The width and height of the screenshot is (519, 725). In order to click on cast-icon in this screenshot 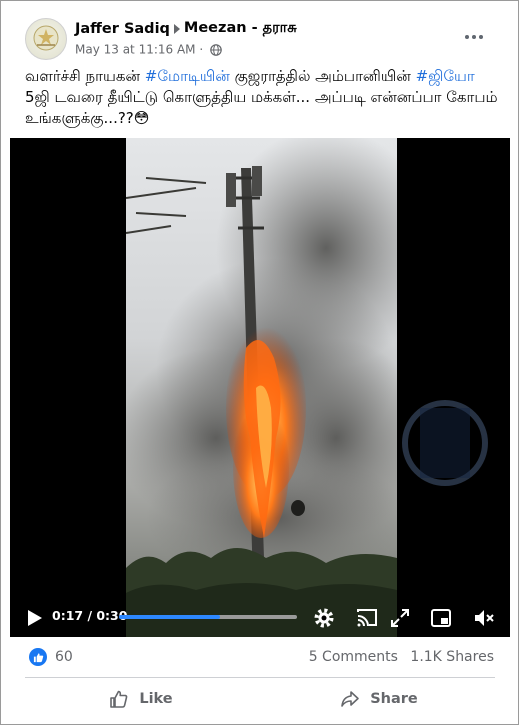, I will do `click(367, 618)`.